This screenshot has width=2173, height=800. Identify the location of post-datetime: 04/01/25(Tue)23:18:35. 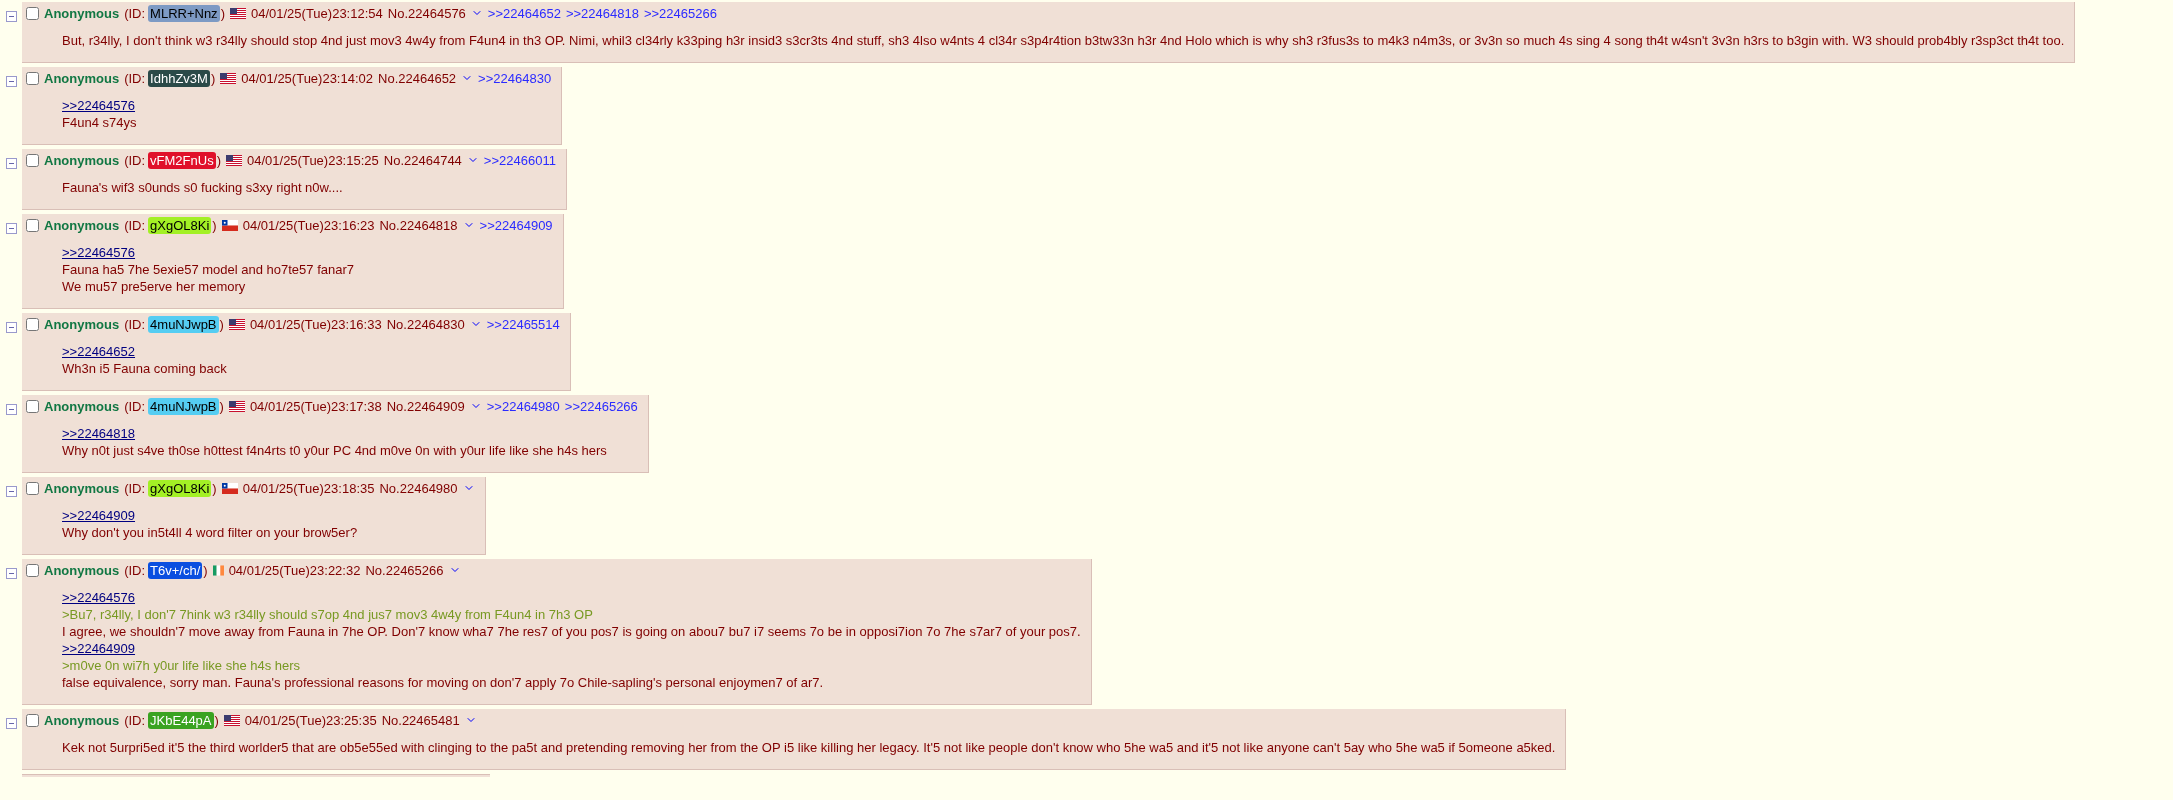
(308, 488).